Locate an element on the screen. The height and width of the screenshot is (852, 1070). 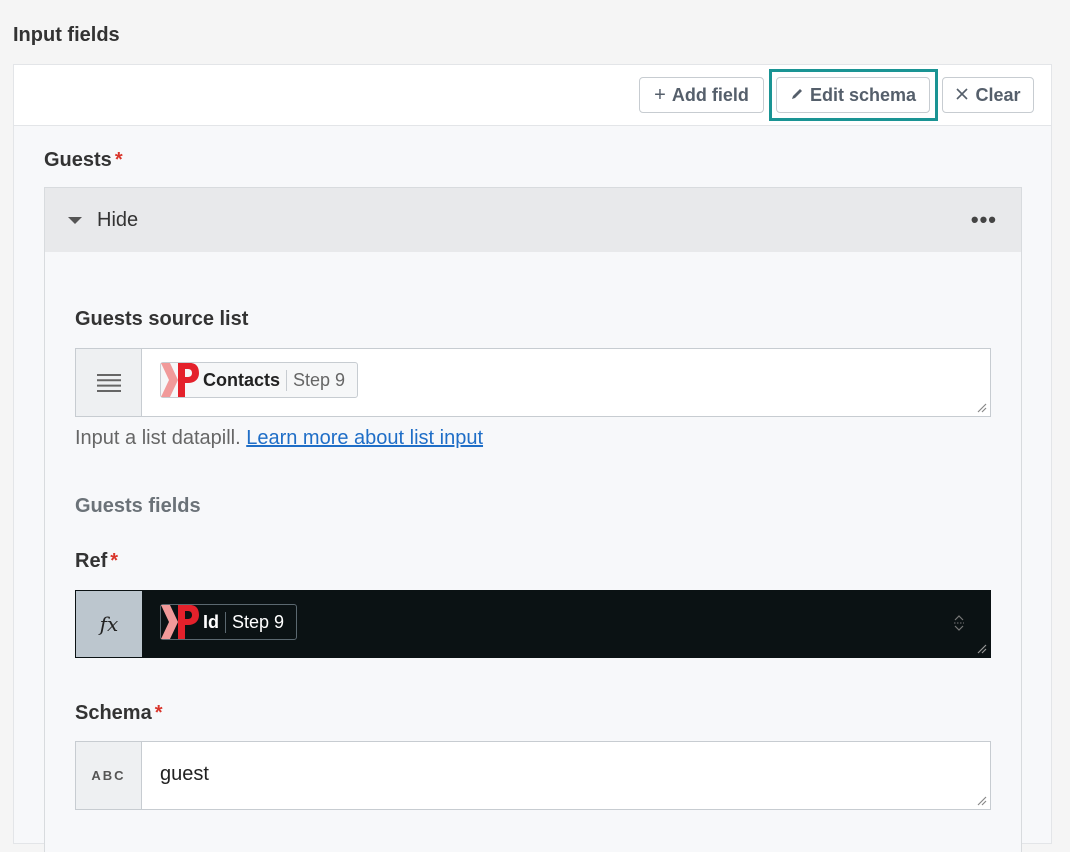
ref-label-text: Ref is located at coordinates (91, 561).